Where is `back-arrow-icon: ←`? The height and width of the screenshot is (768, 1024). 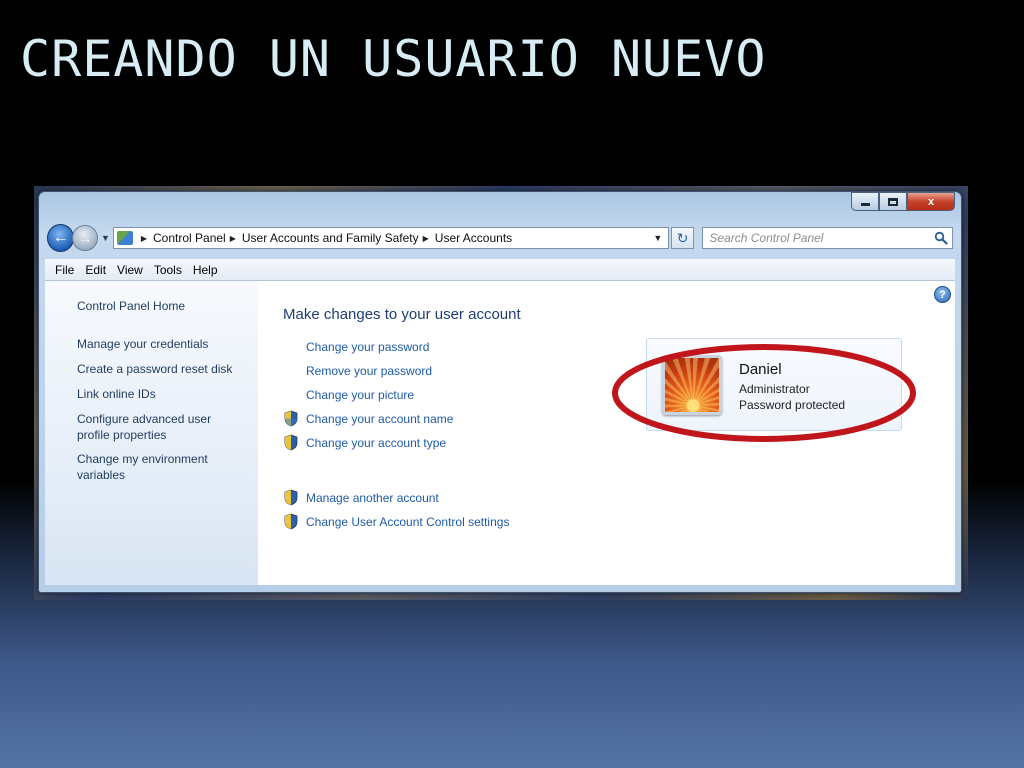 back-arrow-icon: ← is located at coordinates (60, 237).